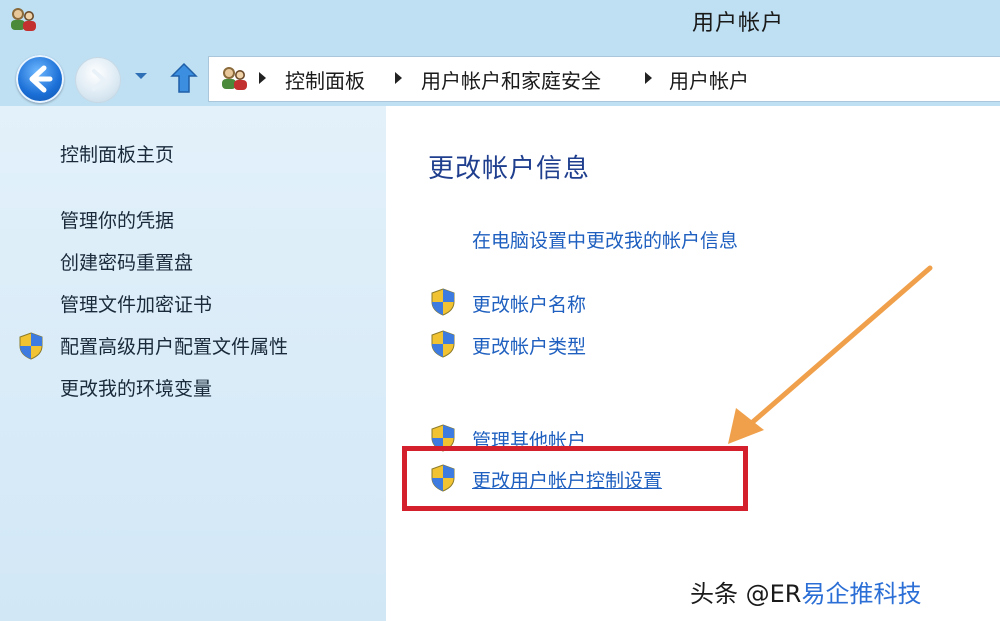 This screenshot has width=1000, height=621. What do you see at coordinates (325, 79) in the screenshot?
I see `breadcrumb-control-panel: 控制面板` at bounding box center [325, 79].